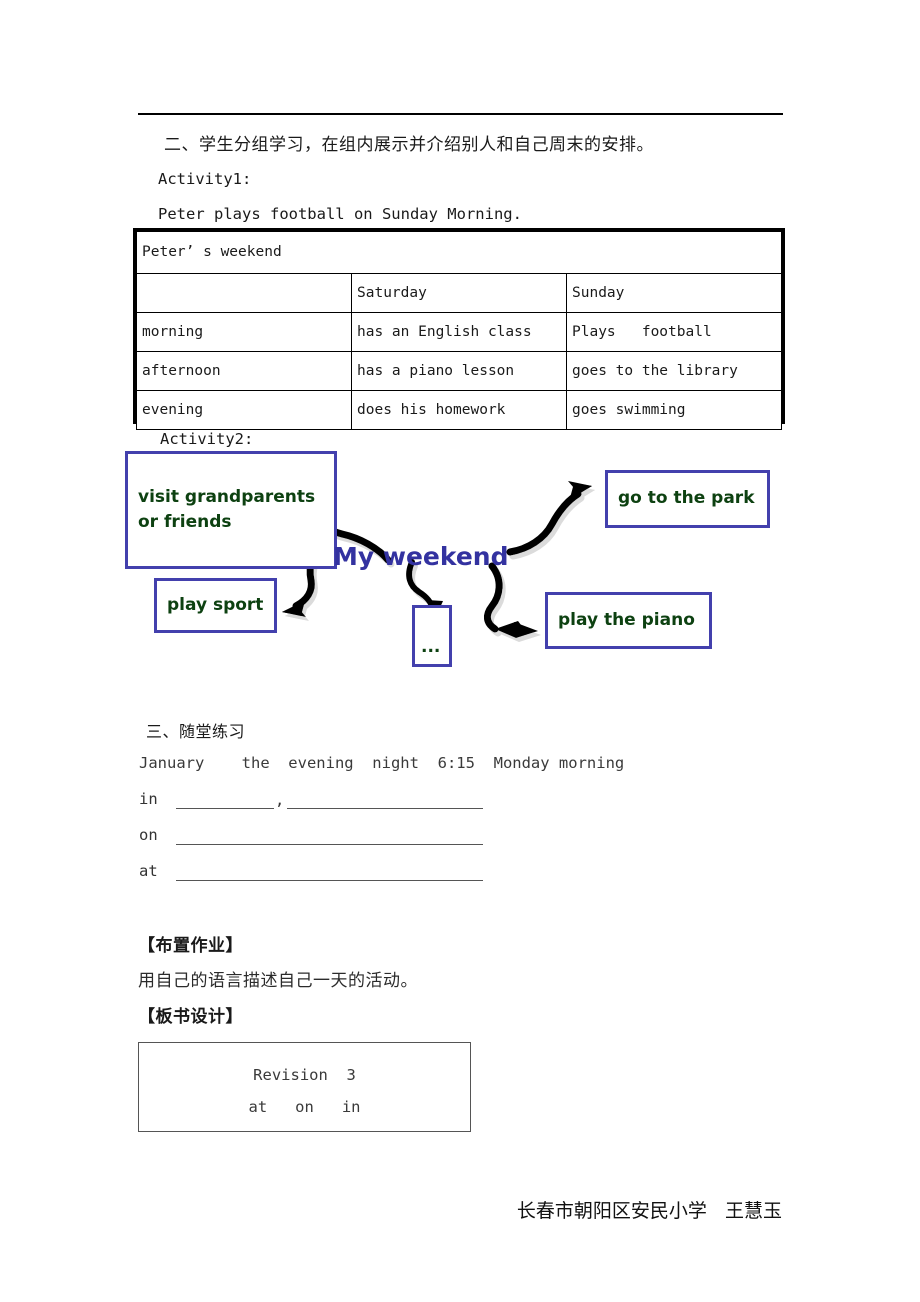 This screenshot has height=1302, width=920. I want to click on row-label-evening: evening, so click(244, 410).